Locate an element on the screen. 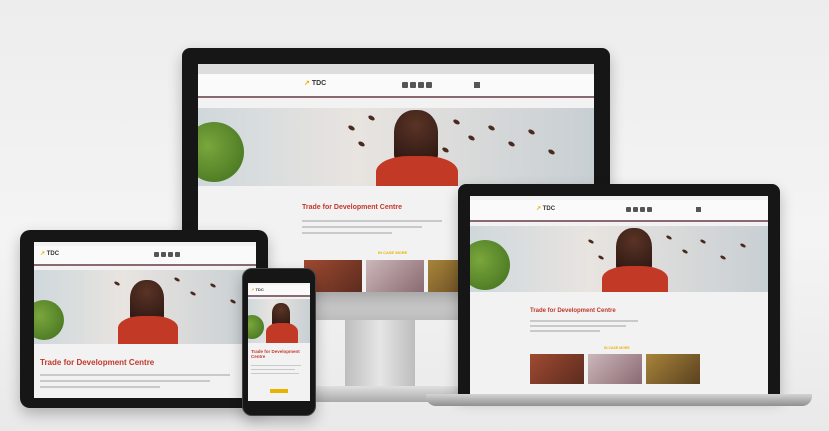 Image resolution: width=829 pixels, height=431 pixels. tablet-screen: ↗ TDC Trade for Development Centre is located at coordinates (145, 320).